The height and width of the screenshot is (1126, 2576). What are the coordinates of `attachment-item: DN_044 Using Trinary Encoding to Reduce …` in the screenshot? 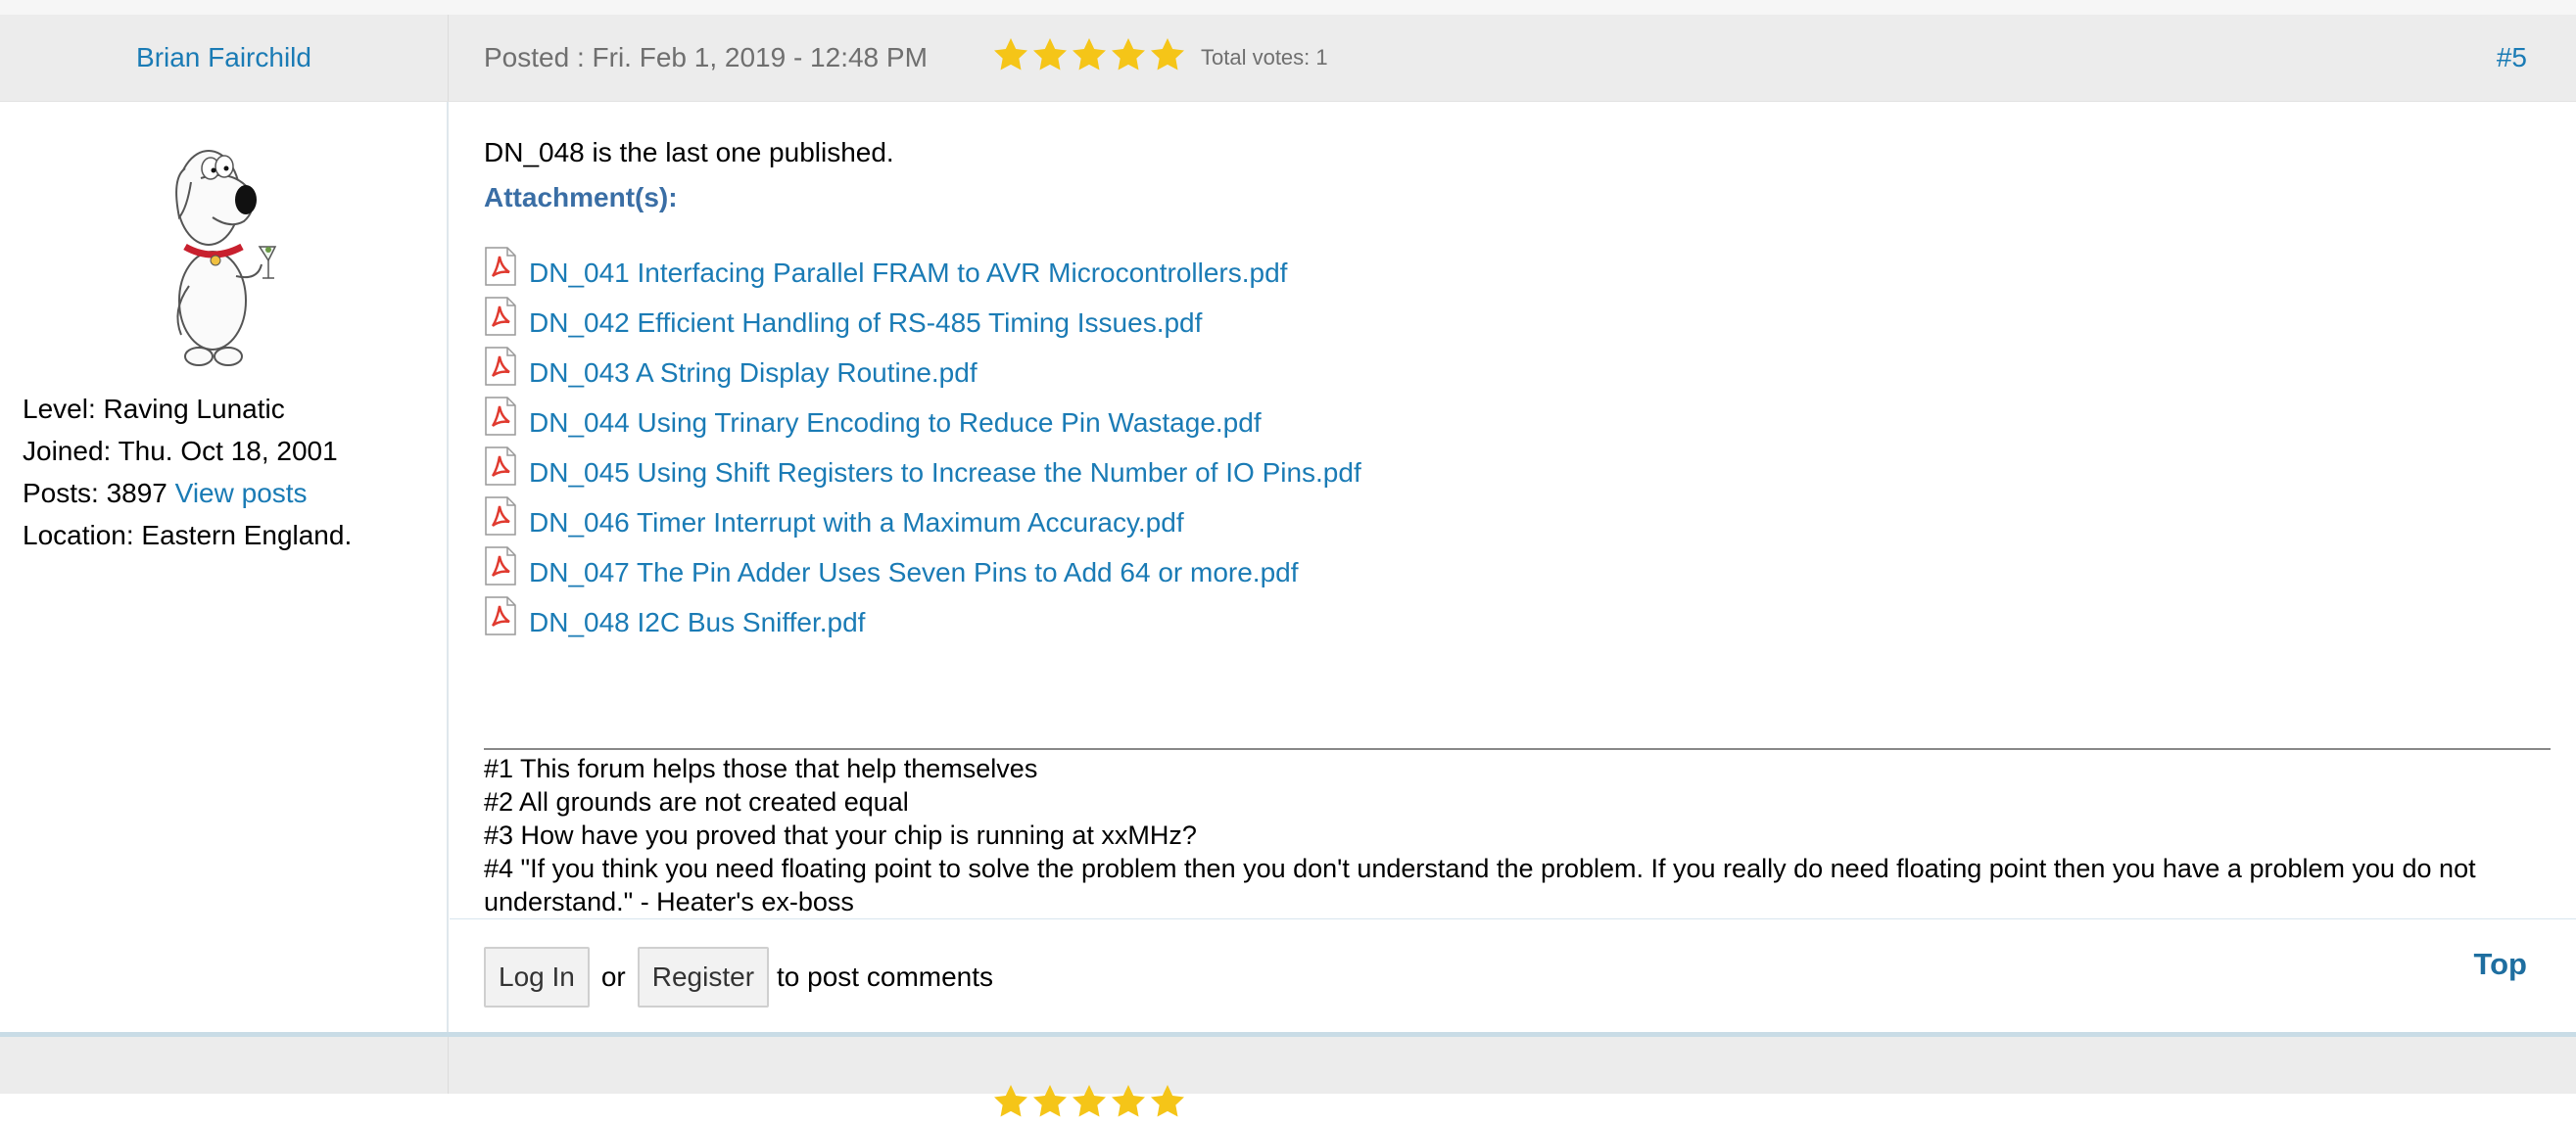 It's located at (922, 421).